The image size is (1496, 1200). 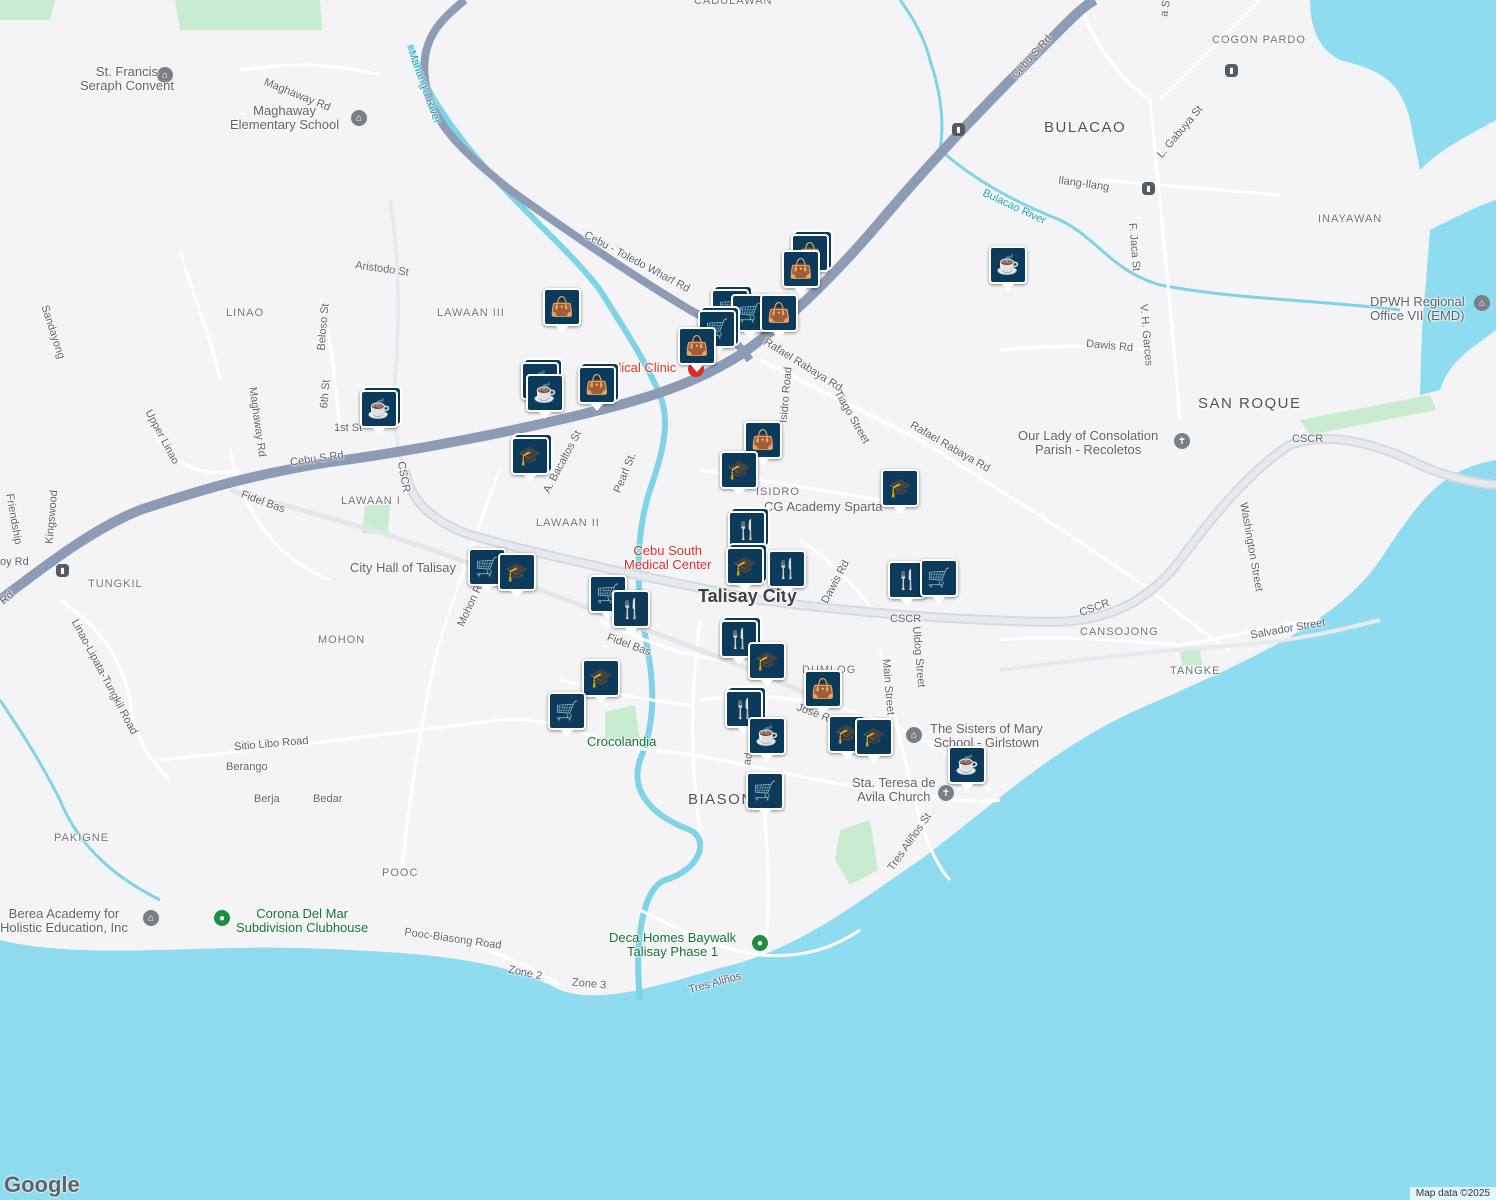 I want to click on area-label-cogon-pardo: COGON PARDO, so click(x=1259, y=40).